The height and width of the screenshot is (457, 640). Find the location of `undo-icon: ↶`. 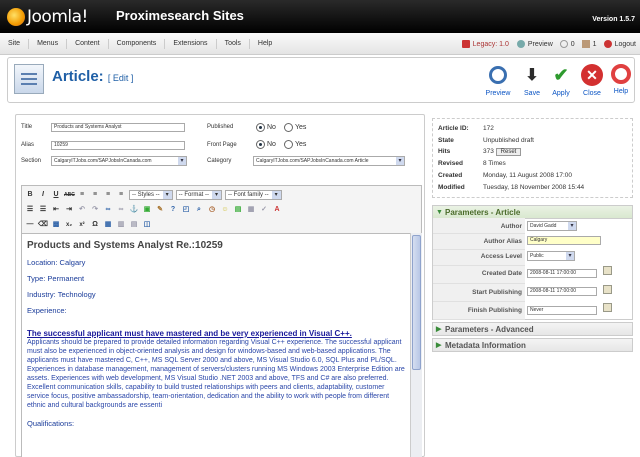

undo-icon: ↶ is located at coordinates (82, 210).